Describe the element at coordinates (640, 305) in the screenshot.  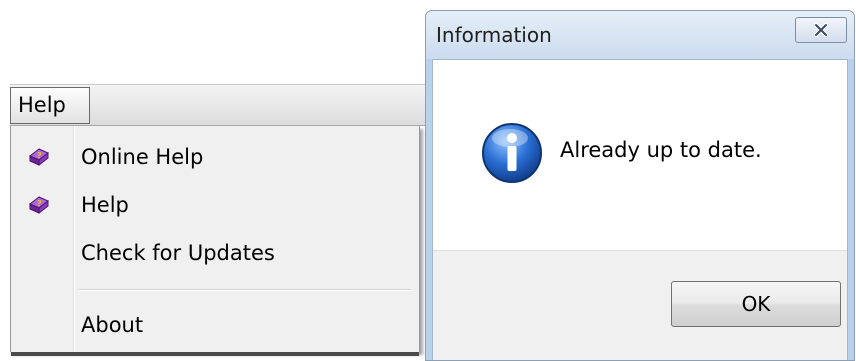
I see `dialog-button-area: OK` at that location.